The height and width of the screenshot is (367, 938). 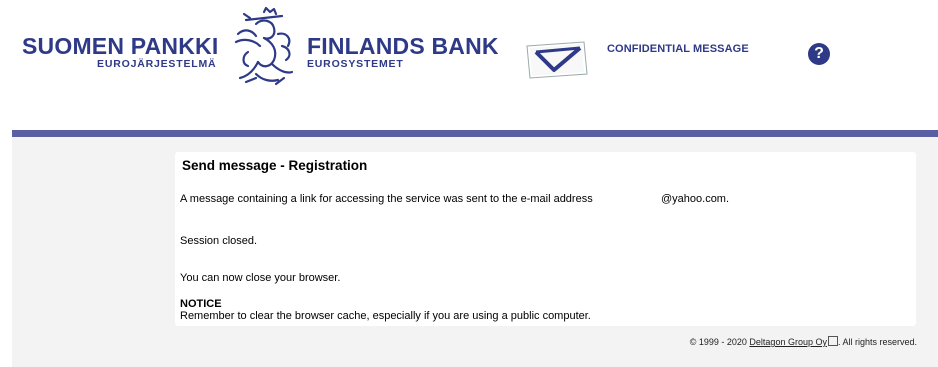 What do you see at coordinates (403, 46) in the screenshot?
I see `logo-sv-name: FINLANDS BANK` at bounding box center [403, 46].